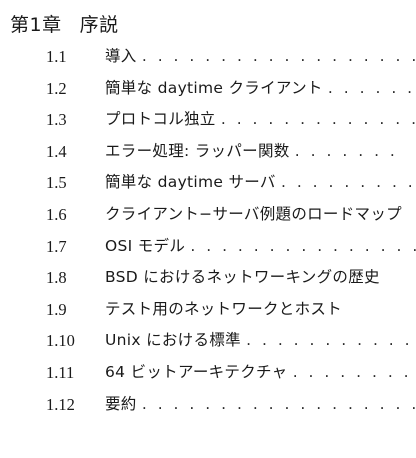  What do you see at coordinates (121, 403) in the screenshot?
I see `section-title-text: 要約` at bounding box center [121, 403].